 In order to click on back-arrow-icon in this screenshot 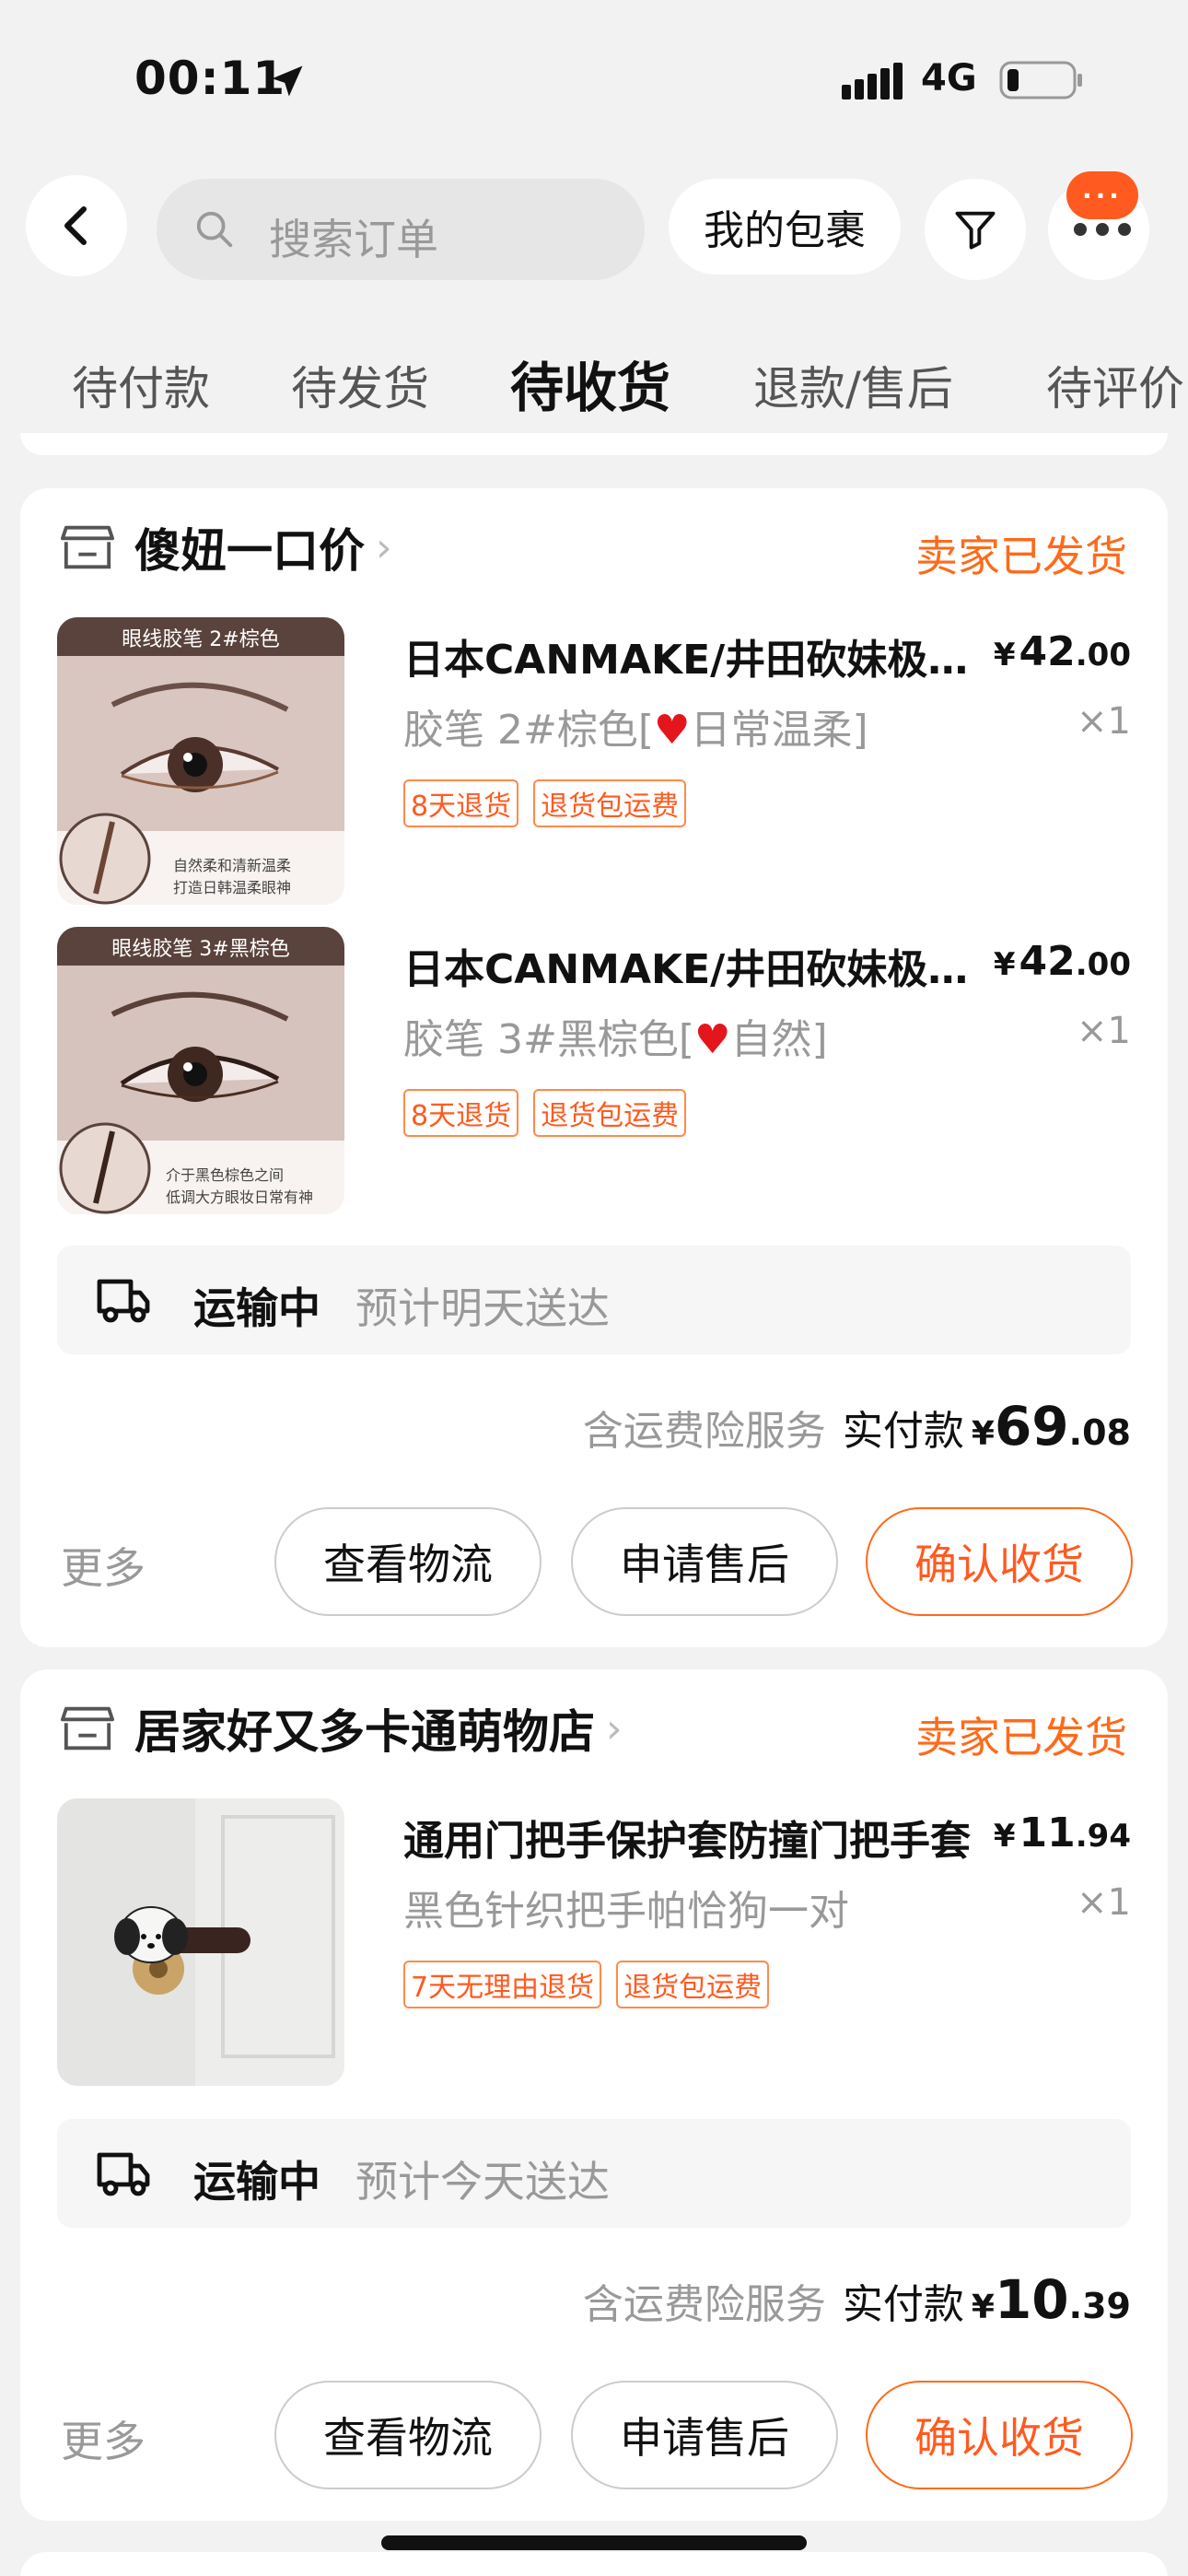, I will do `click(76, 225)`.